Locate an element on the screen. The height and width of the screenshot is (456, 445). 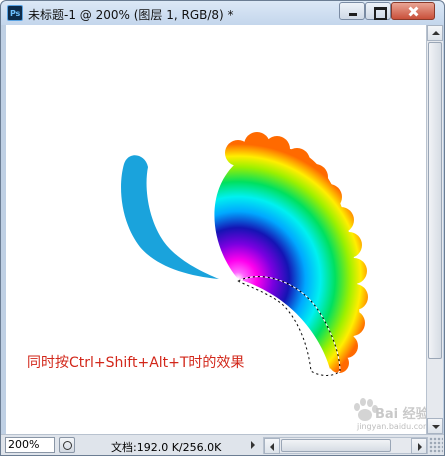
triangle-right-icon is located at coordinates (253, 445).